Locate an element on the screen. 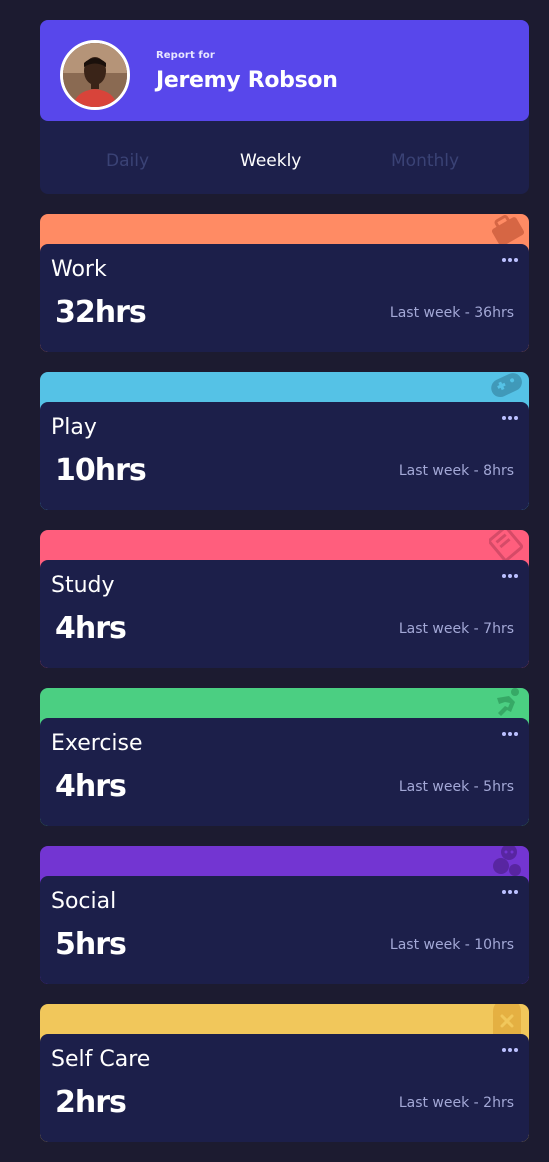 Image resolution: width=549 pixels, height=1162 pixels. activity-title: Social is located at coordinates (84, 901).